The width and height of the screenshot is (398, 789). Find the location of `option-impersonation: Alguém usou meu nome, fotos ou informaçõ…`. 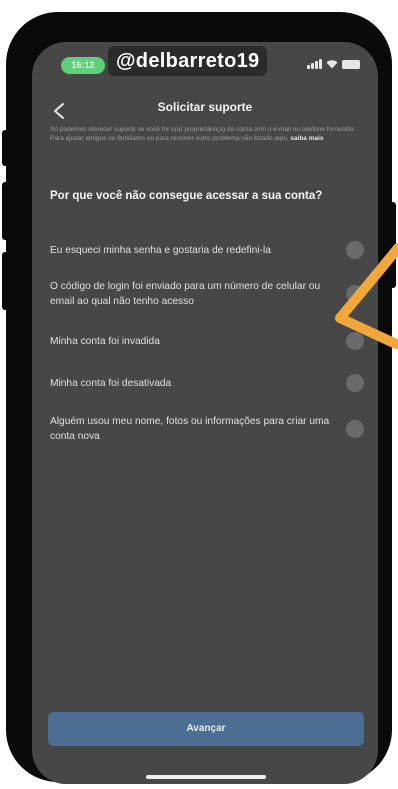

option-impersonation: Alguém usou meu nome, fotos ou informaçõ… is located at coordinates (207, 429).